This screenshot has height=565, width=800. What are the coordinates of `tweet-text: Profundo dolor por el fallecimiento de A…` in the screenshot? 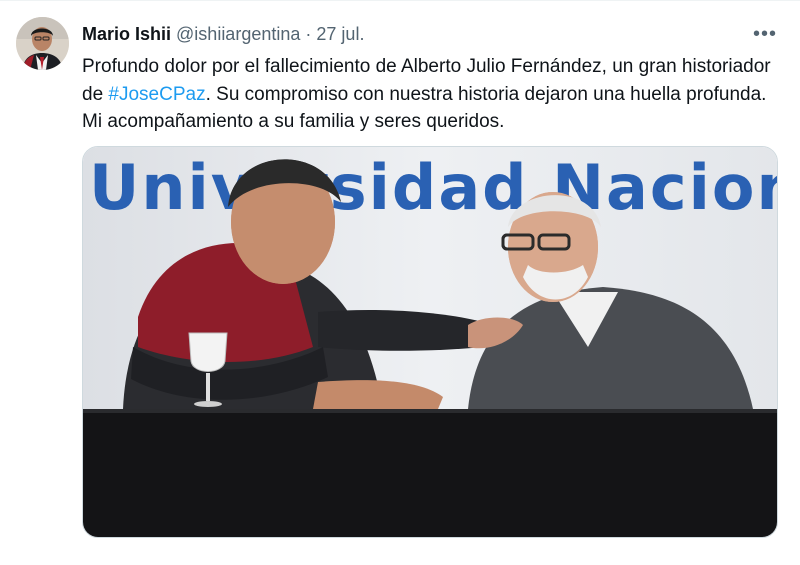 It's located at (432, 94).